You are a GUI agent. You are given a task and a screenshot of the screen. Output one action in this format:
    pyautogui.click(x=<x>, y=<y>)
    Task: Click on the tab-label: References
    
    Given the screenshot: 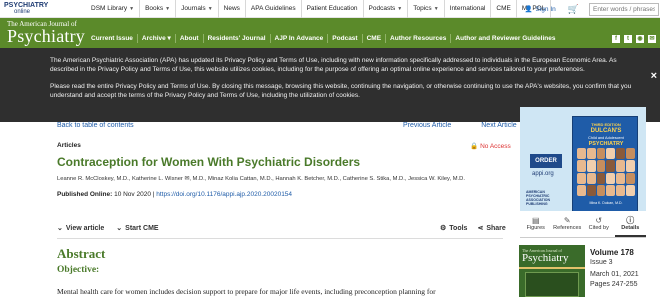 What is the action you would take?
    pyautogui.click(x=567, y=228)
    